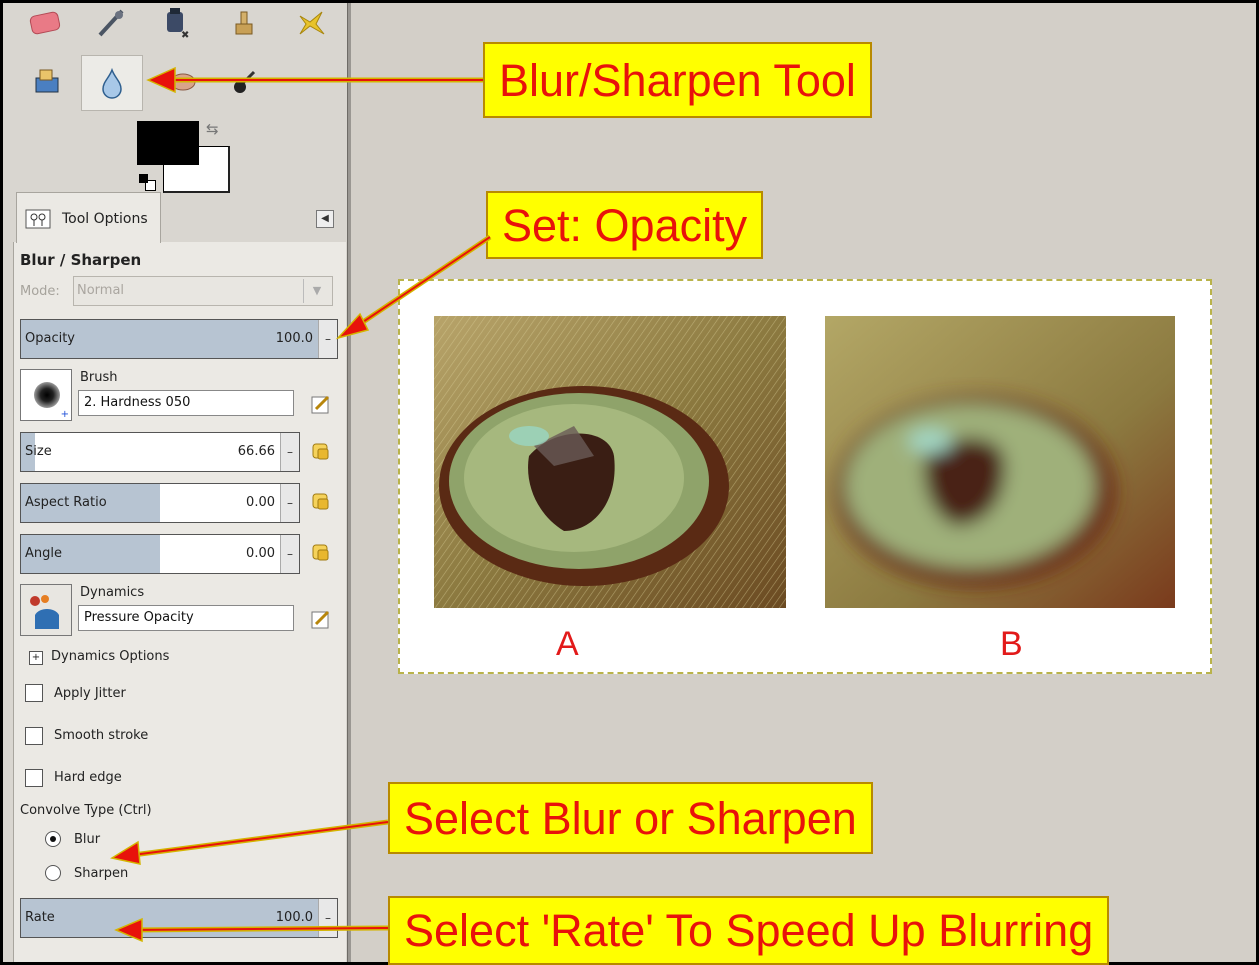 This screenshot has height=965, width=1259. What do you see at coordinates (260, 502) in the screenshot?
I see `aspect-ratio-value: 0.00` at bounding box center [260, 502].